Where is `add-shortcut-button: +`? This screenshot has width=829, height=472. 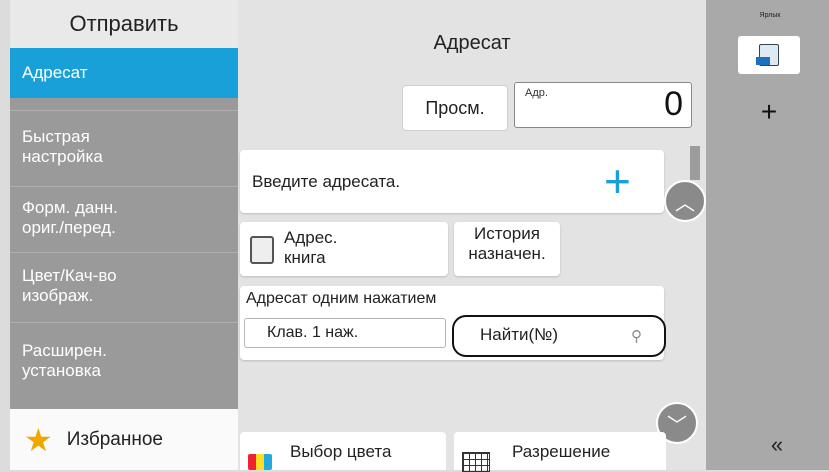
add-shortcut-button: + is located at coordinates (769, 112).